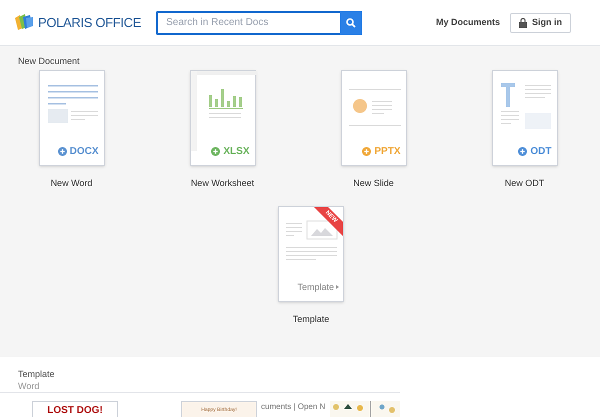 The height and width of the screenshot is (417, 600). I want to click on sign-in-button: Sign in, so click(540, 22).